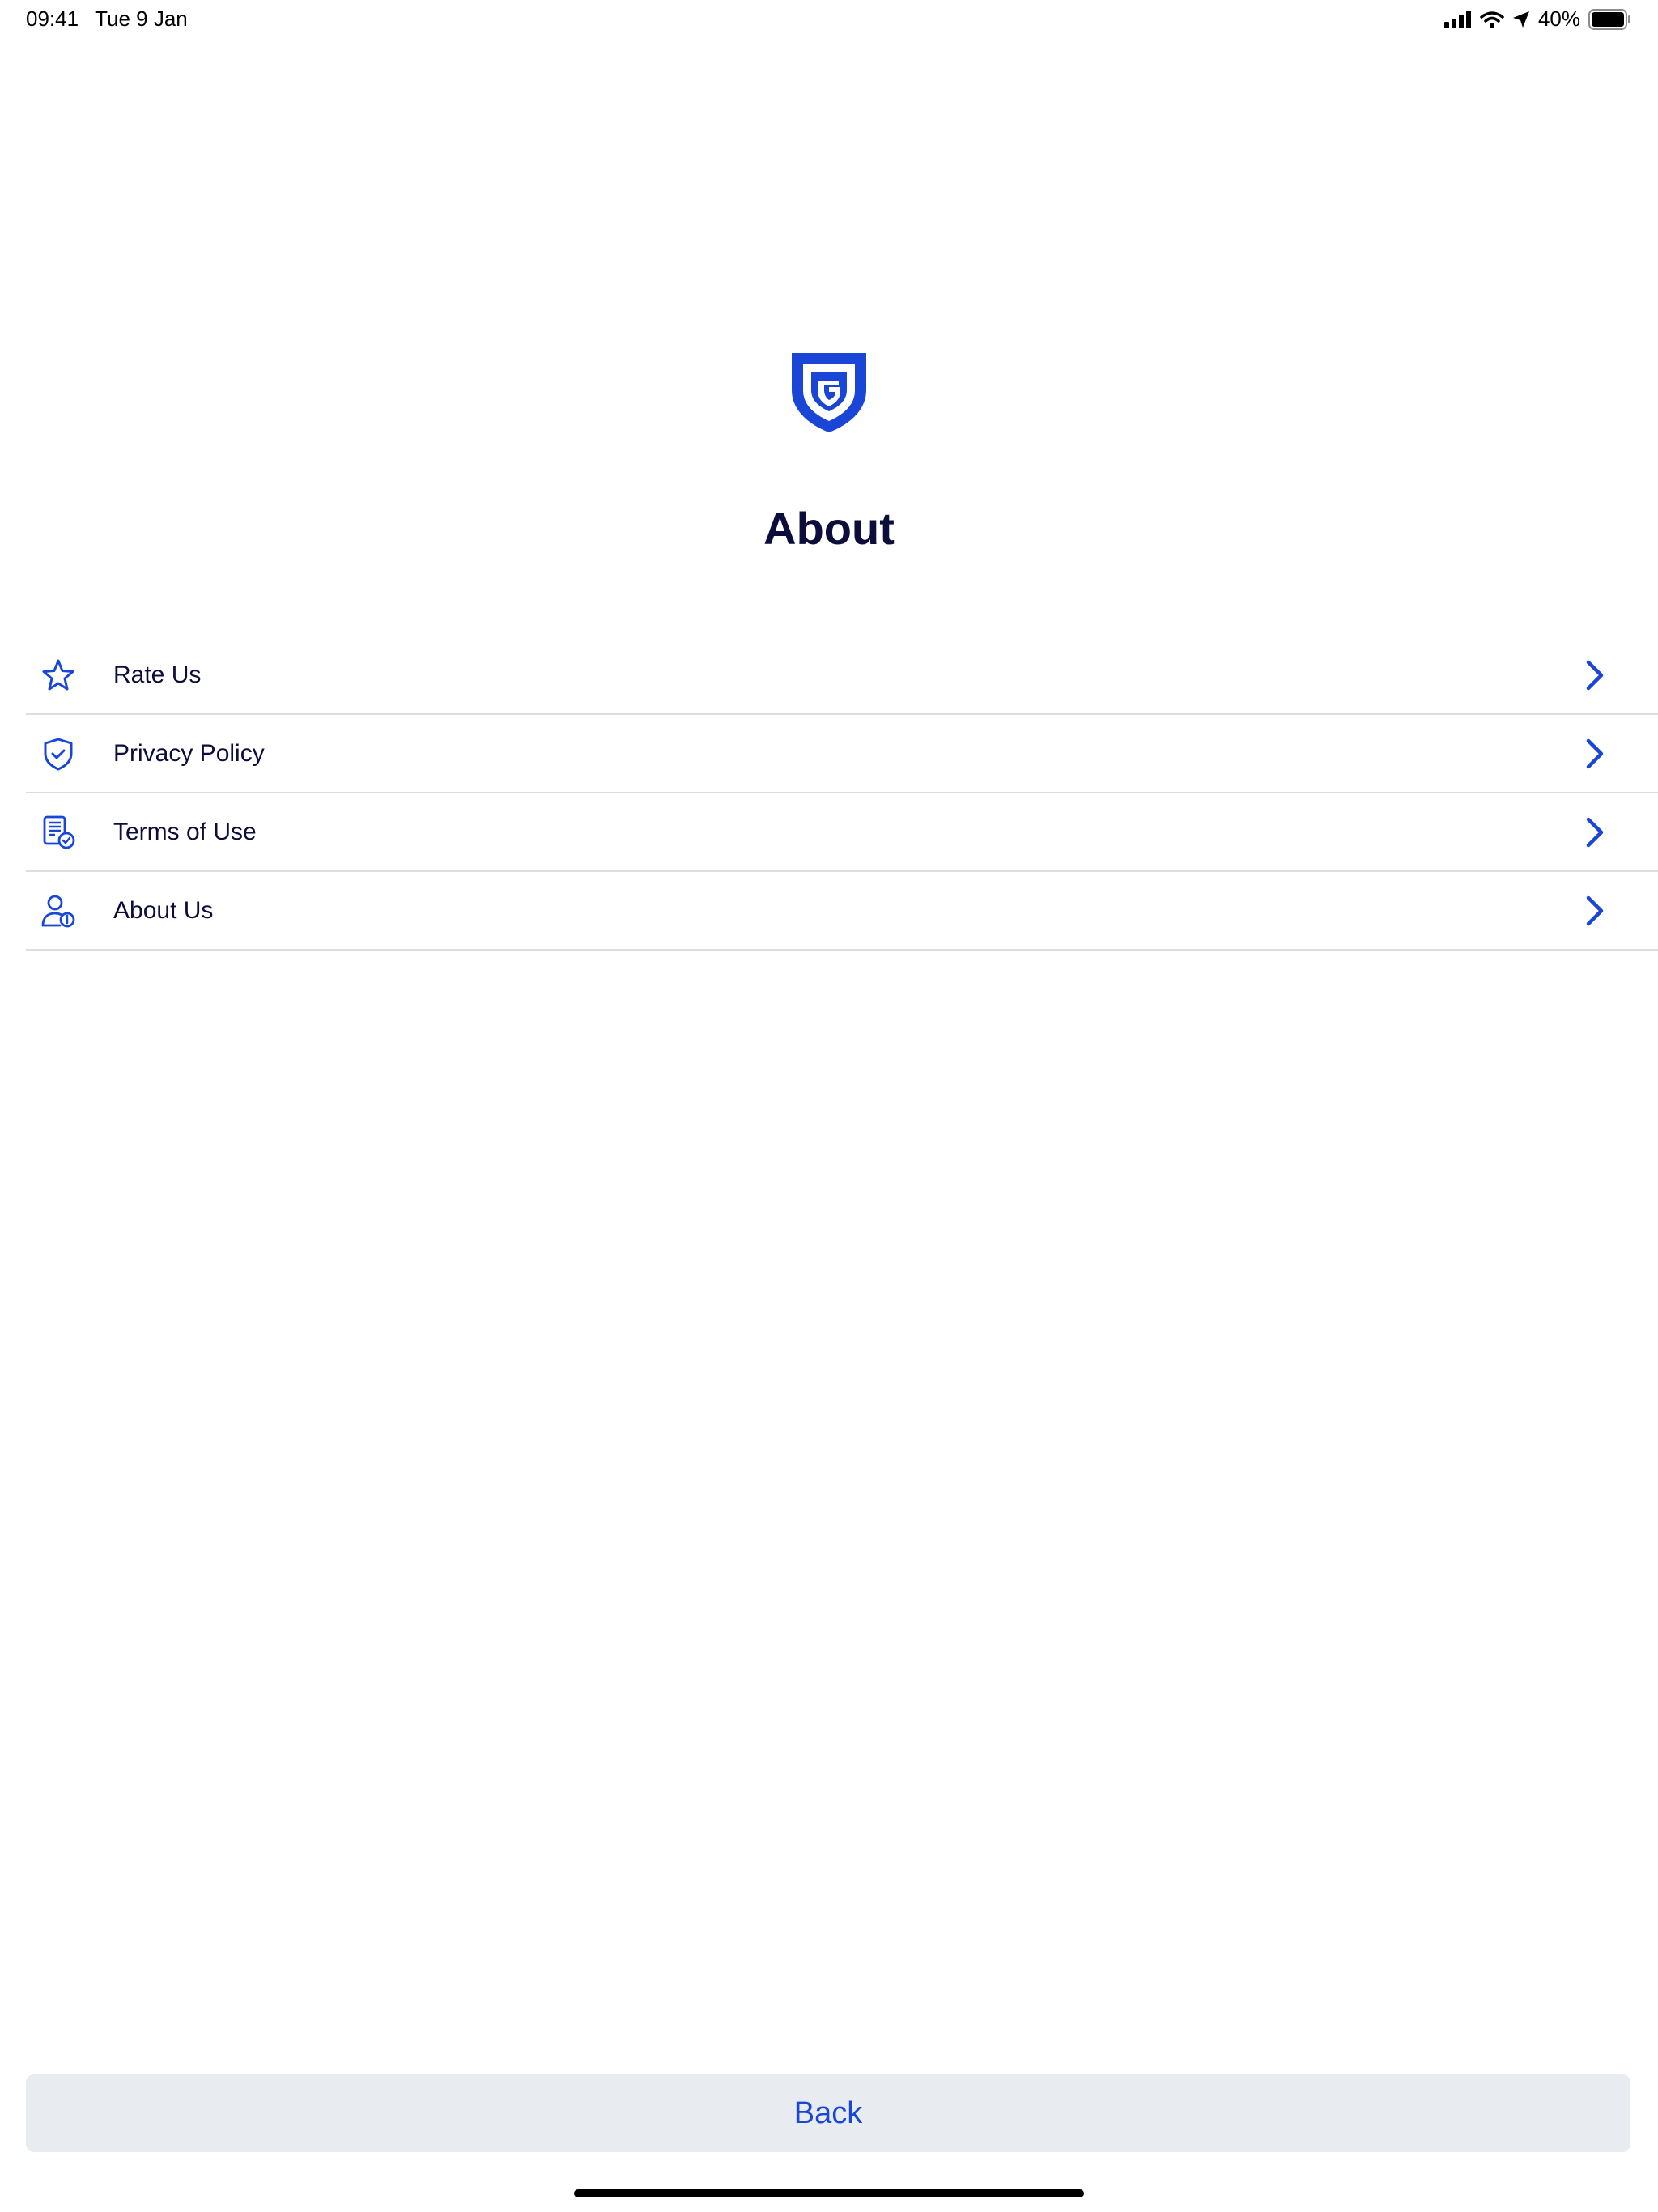 The image size is (1658, 2212). I want to click on back-button: Back, so click(828, 2113).